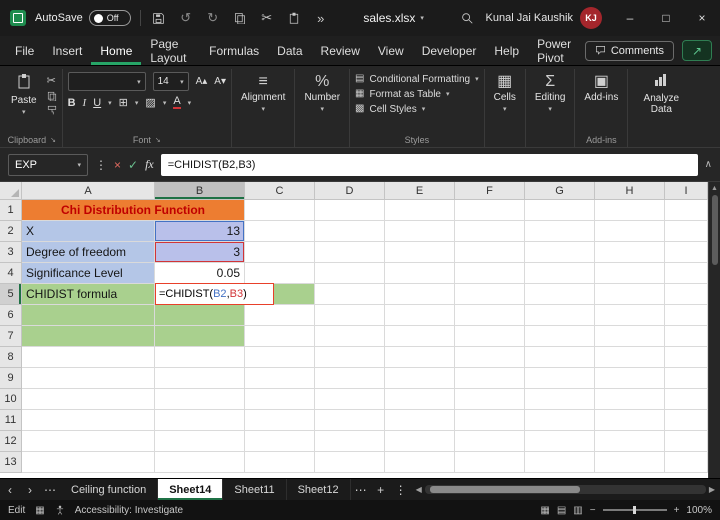 The width and height of the screenshot is (720, 520). I want to click on row-header-4: 4, so click(11, 273).